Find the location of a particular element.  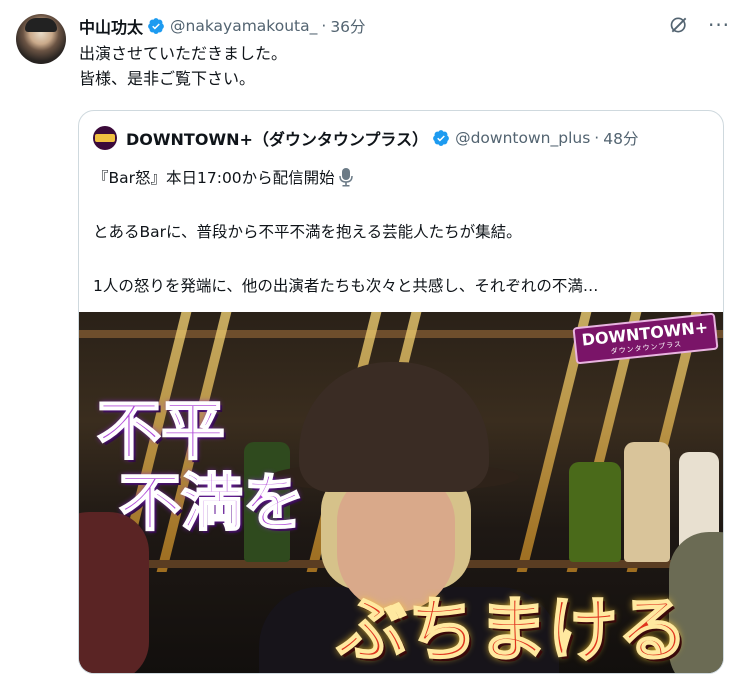

quoted-tweet-timestamp: 48分 is located at coordinates (621, 139).